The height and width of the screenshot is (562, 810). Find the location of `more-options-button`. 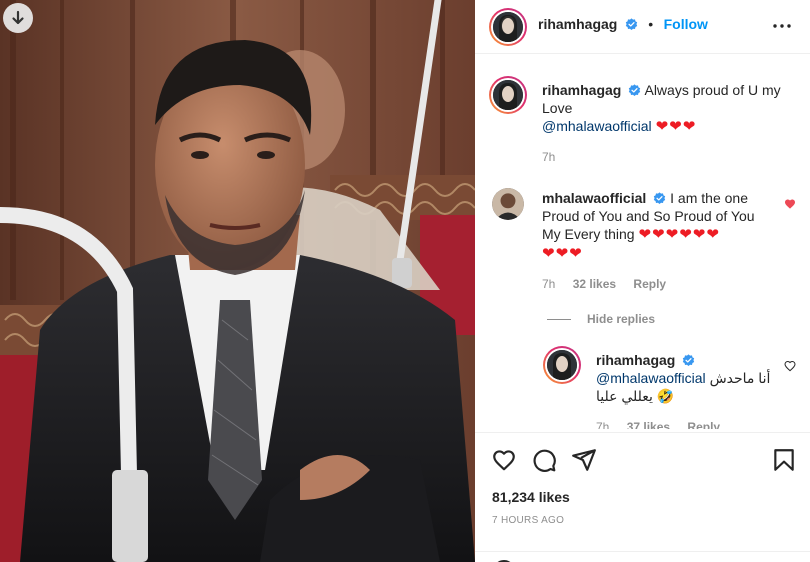

more-options-button is located at coordinates (782, 26).